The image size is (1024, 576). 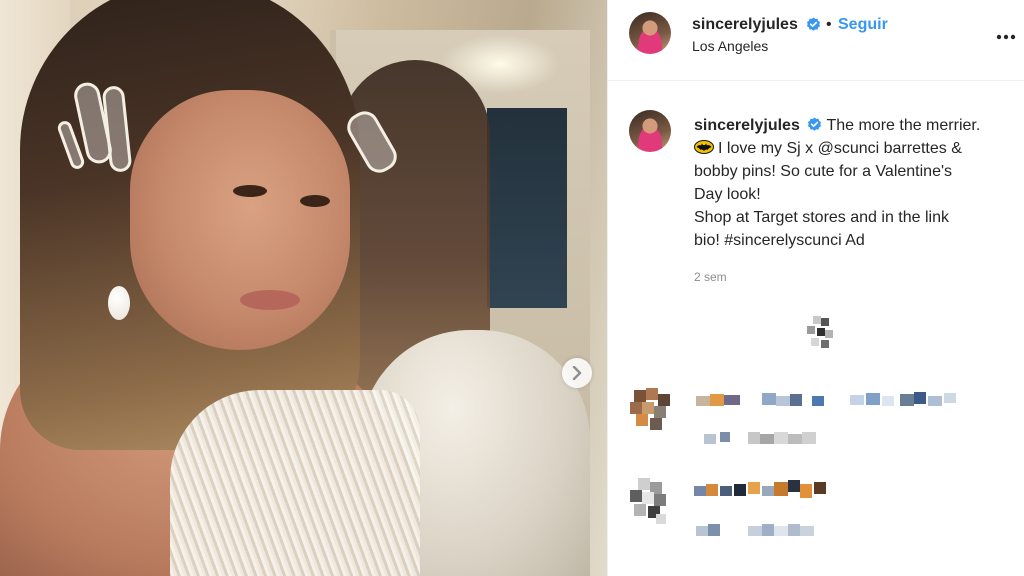 I want to click on more-options-icon, so click(x=1006, y=33).